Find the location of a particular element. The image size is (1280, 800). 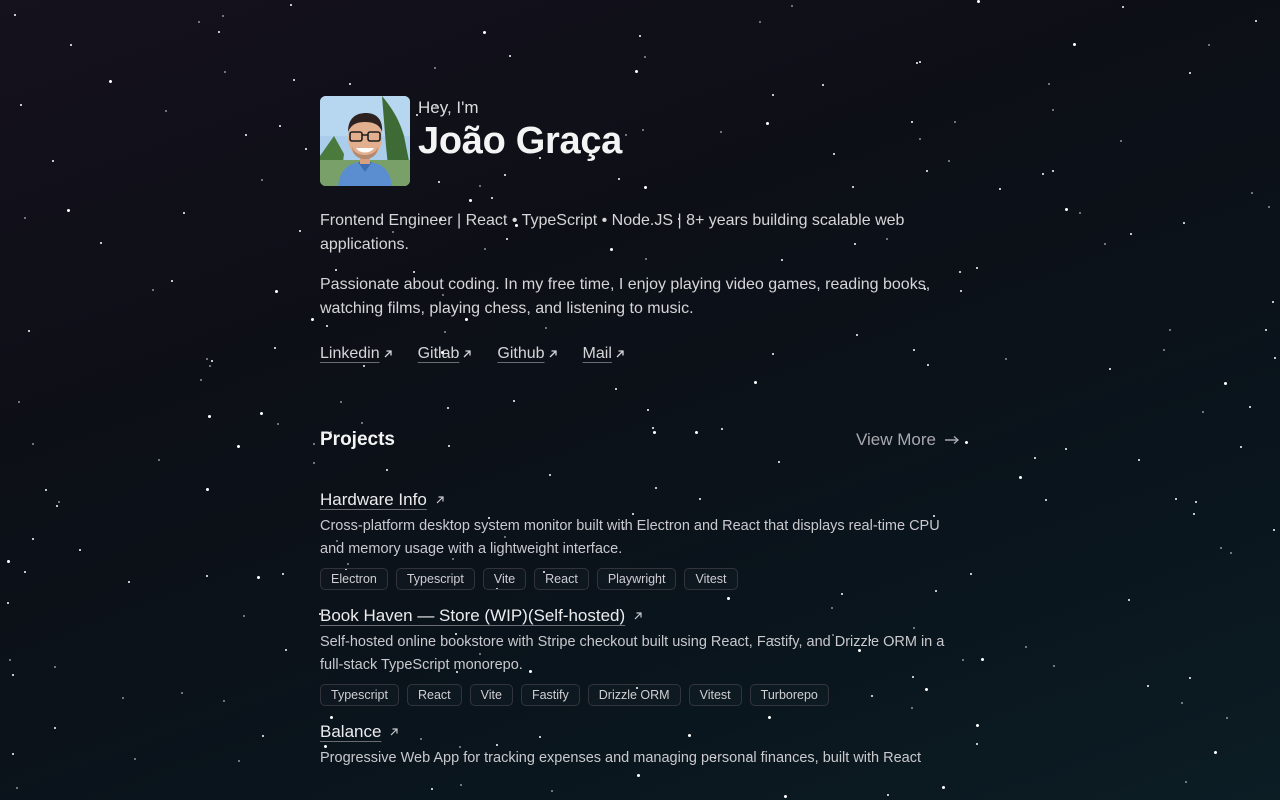

linkedin-link: Linkedin is located at coordinates (356, 354).